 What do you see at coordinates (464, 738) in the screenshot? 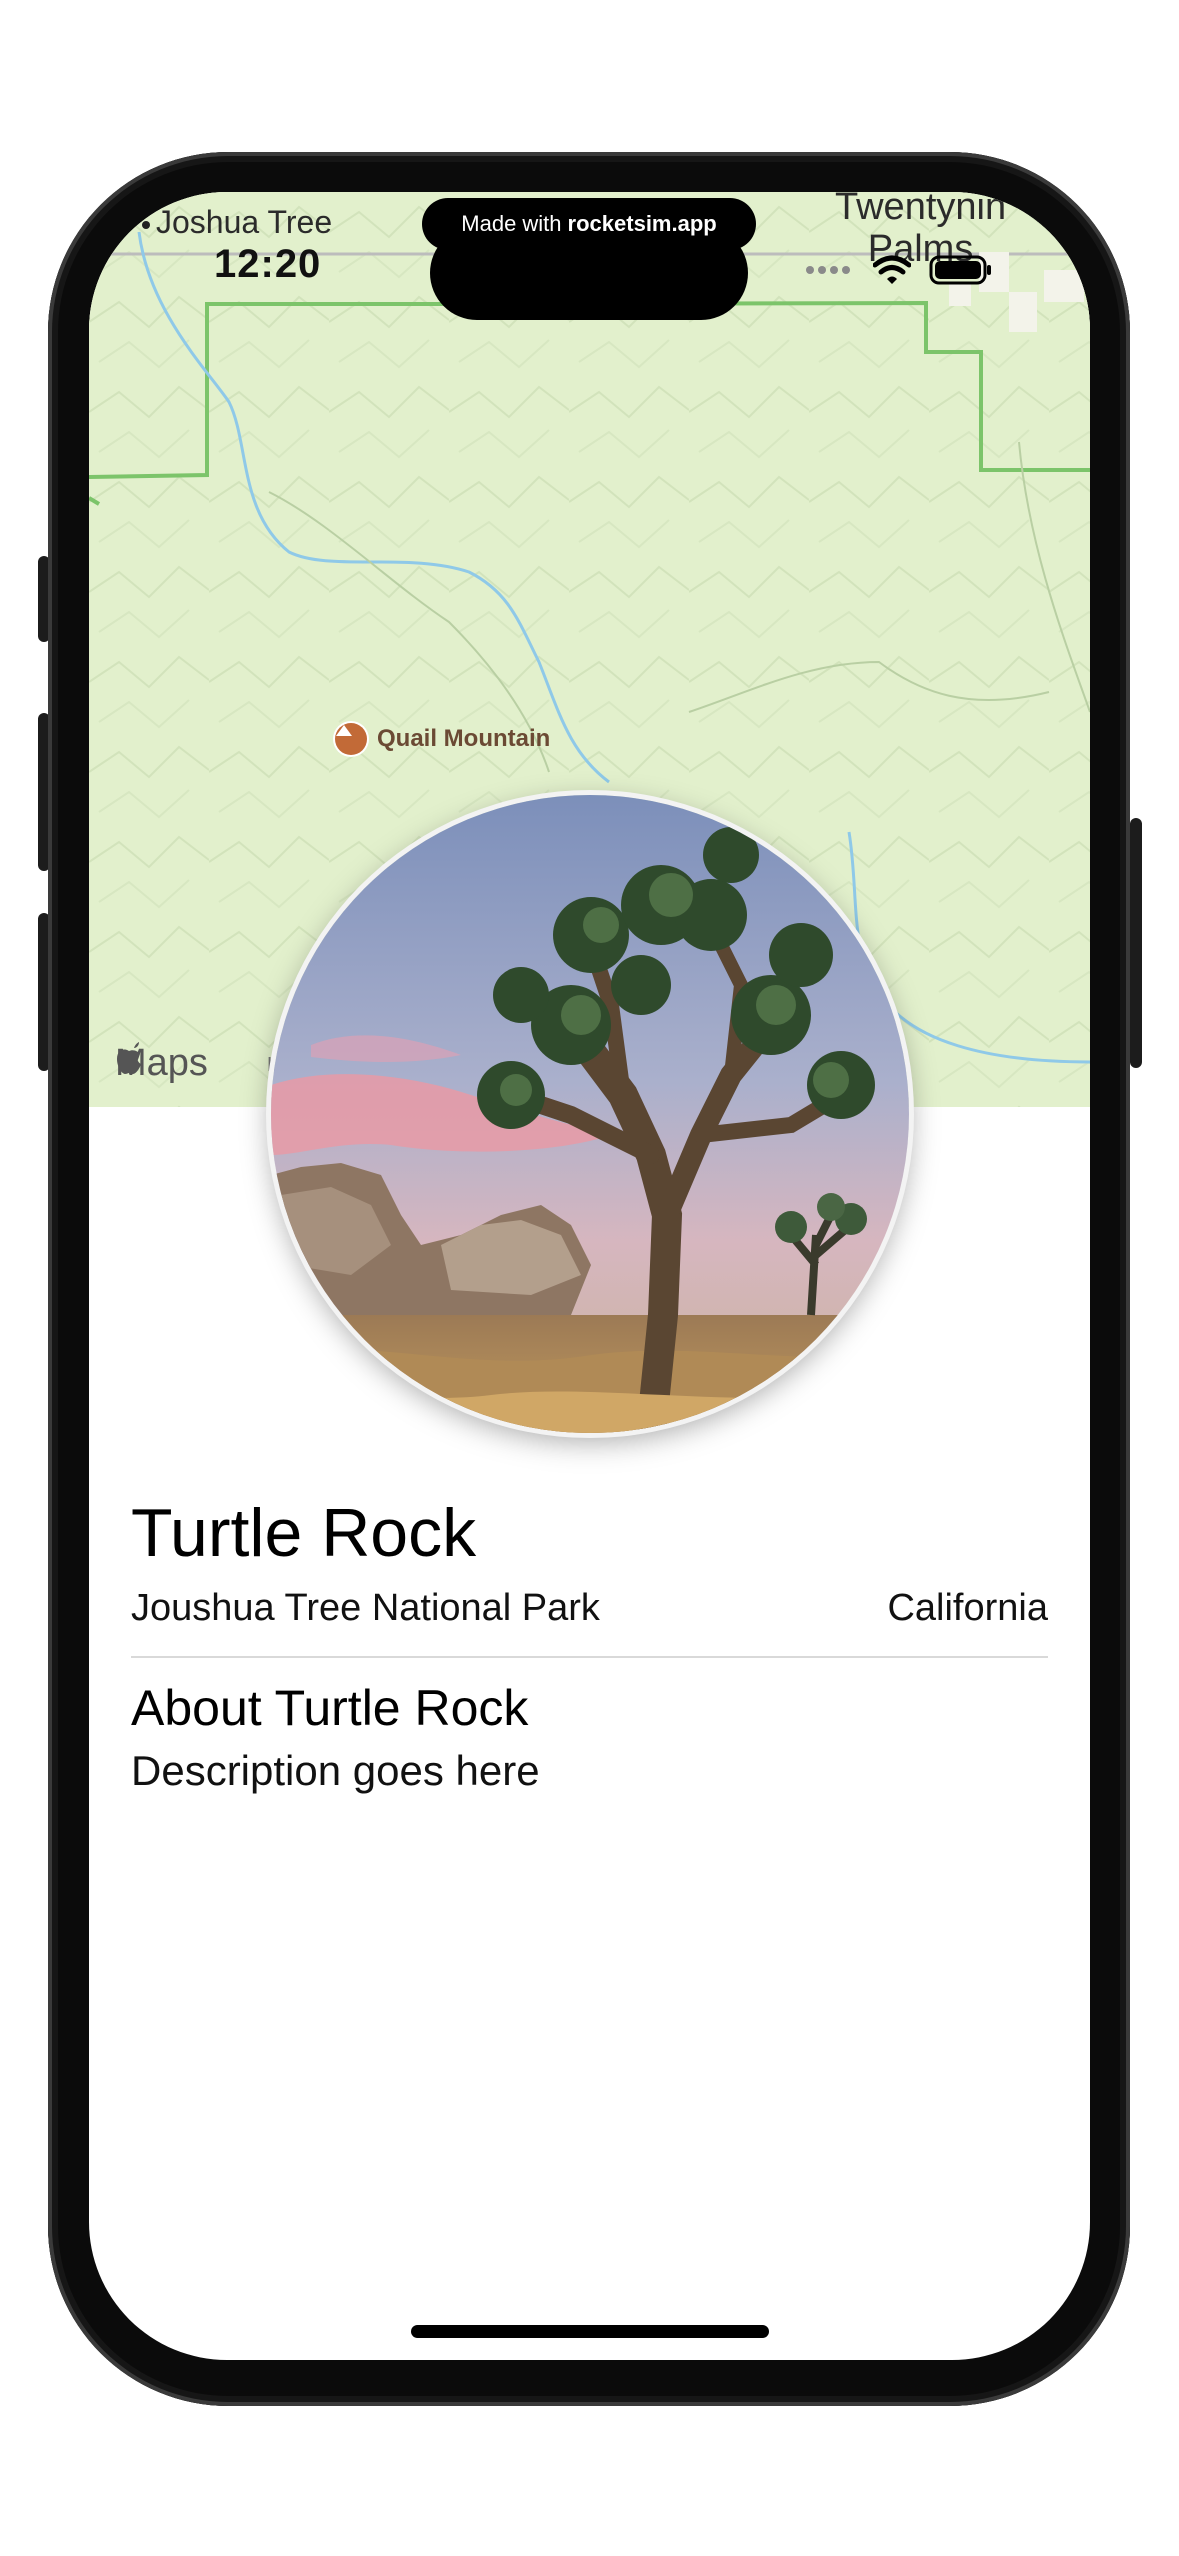
I see `poi-label: Quail Mountain` at bounding box center [464, 738].